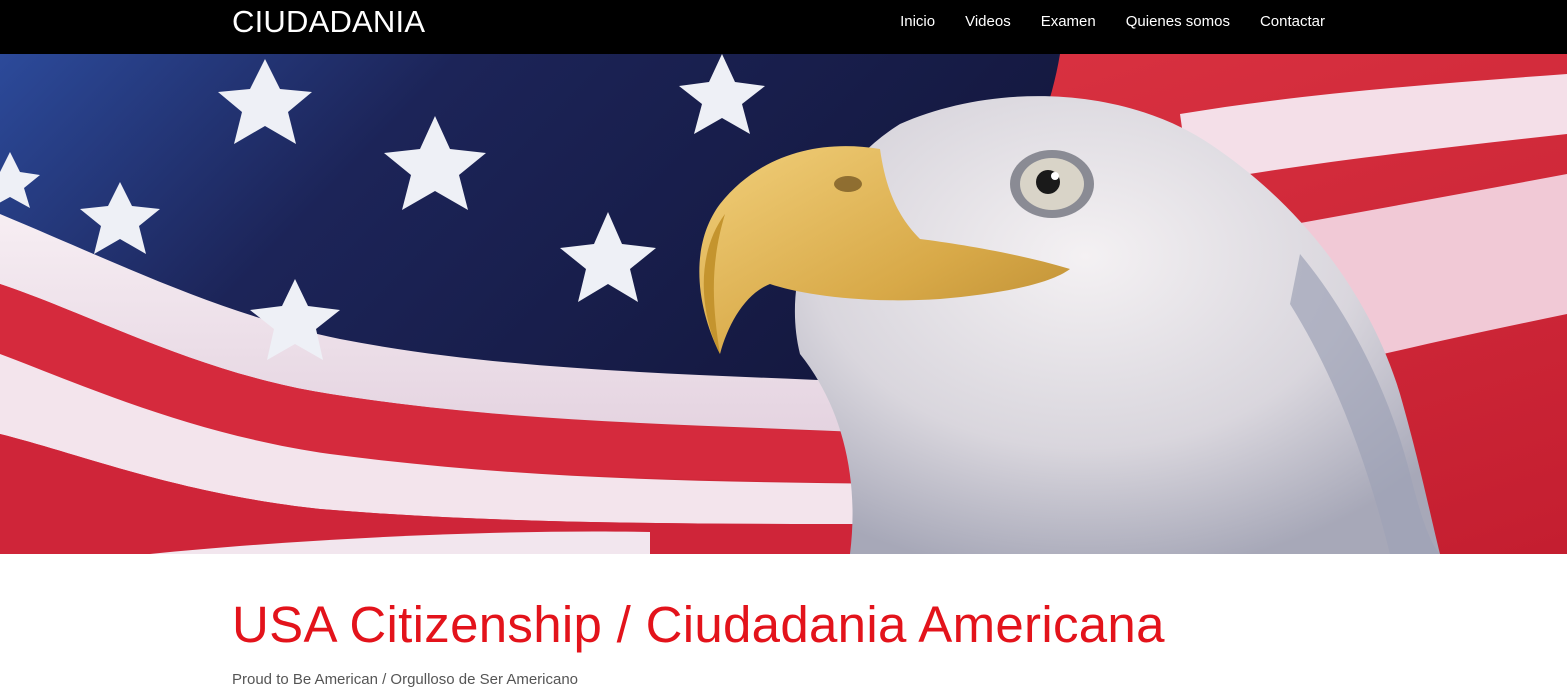 The height and width of the screenshot is (699, 1567). I want to click on nav-item-videos: Videos, so click(988, 22).